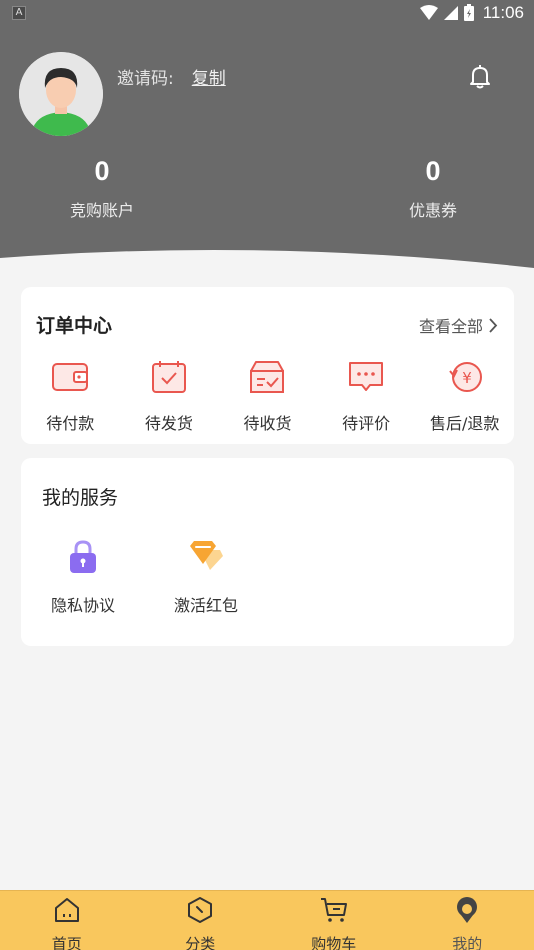  I want to click on order-pending-payment-label: 待付款, so click(70, 423).